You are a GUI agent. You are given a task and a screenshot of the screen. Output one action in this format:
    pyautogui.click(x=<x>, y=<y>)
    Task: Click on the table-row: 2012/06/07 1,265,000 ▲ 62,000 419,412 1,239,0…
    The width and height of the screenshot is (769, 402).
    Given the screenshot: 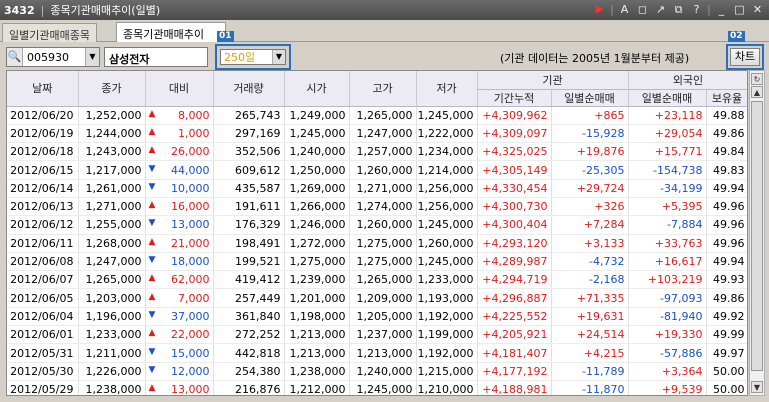 What is the action you would take?
    pyautogui.click(x=377, y=280)
    